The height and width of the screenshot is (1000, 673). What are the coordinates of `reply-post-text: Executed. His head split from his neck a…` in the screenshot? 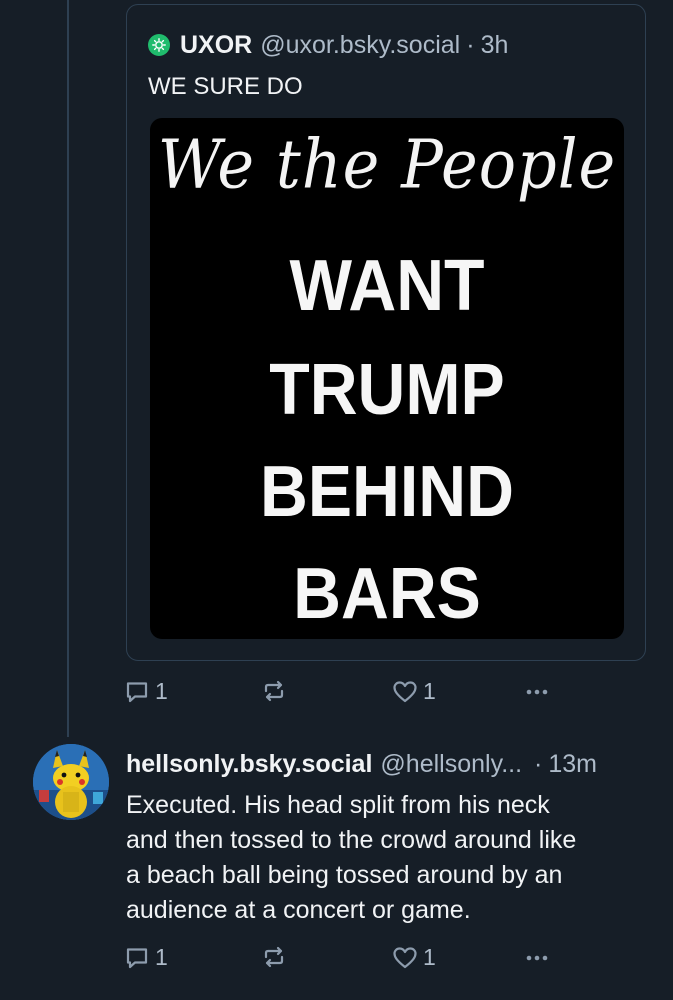 It's located at (391, 858).